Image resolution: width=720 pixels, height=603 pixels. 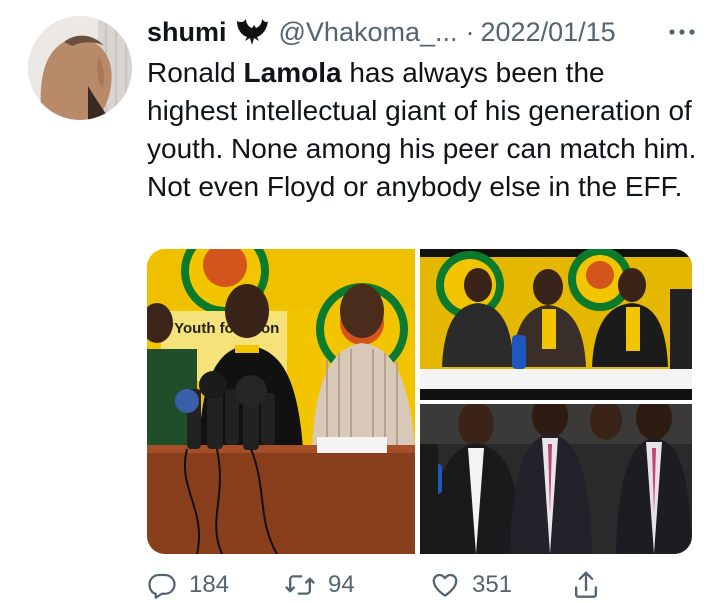 I want to click on avatar-photo, so click(x=80, y=68).